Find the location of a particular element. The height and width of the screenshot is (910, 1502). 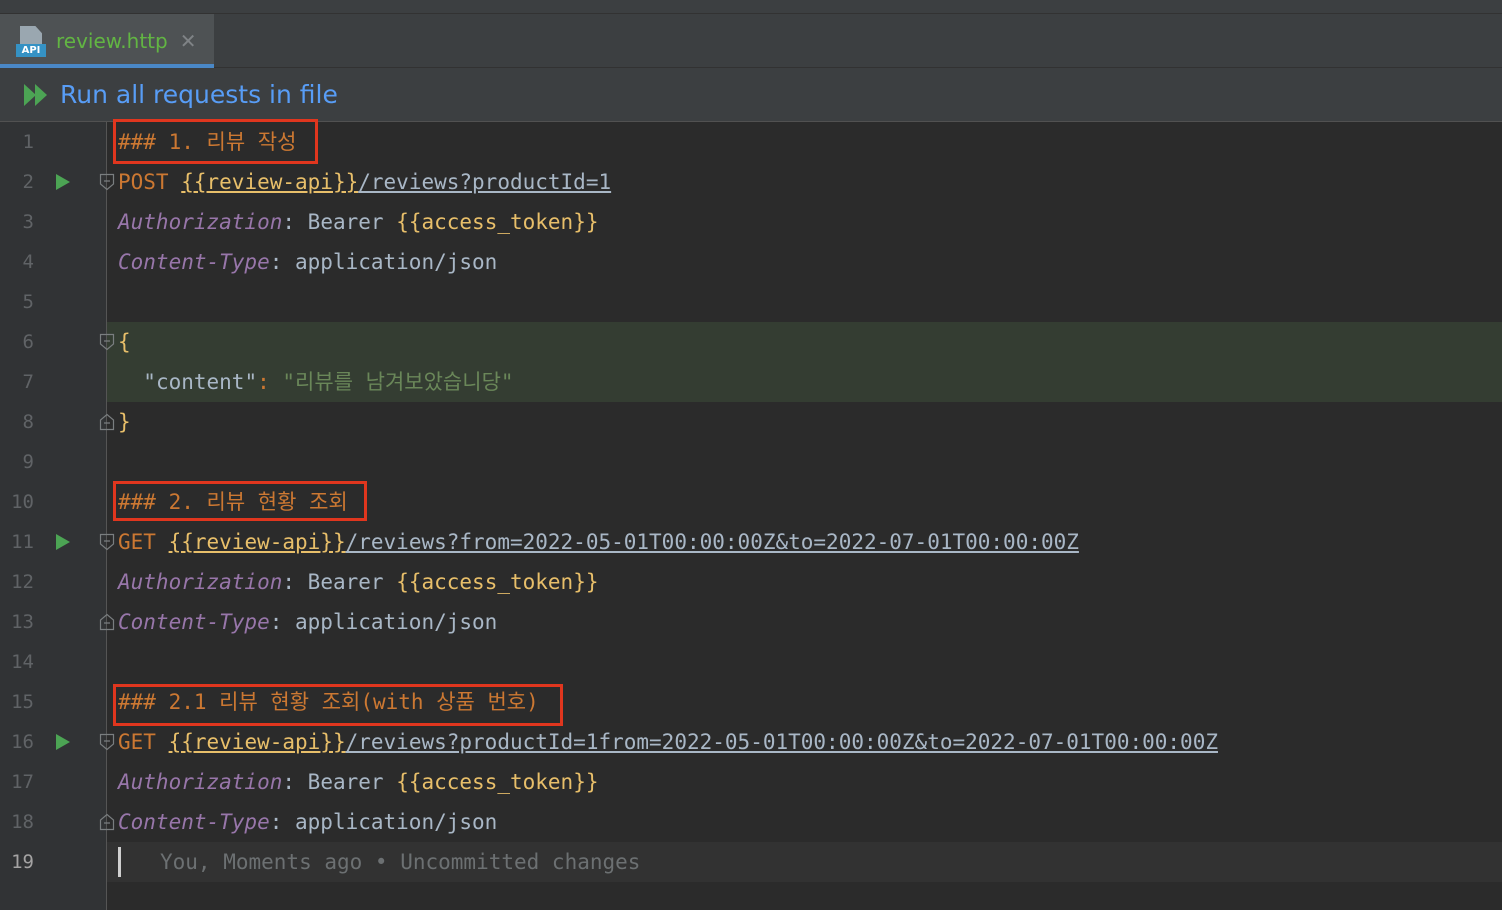

code-line-5: 5 is located at coordinates (751, 302).